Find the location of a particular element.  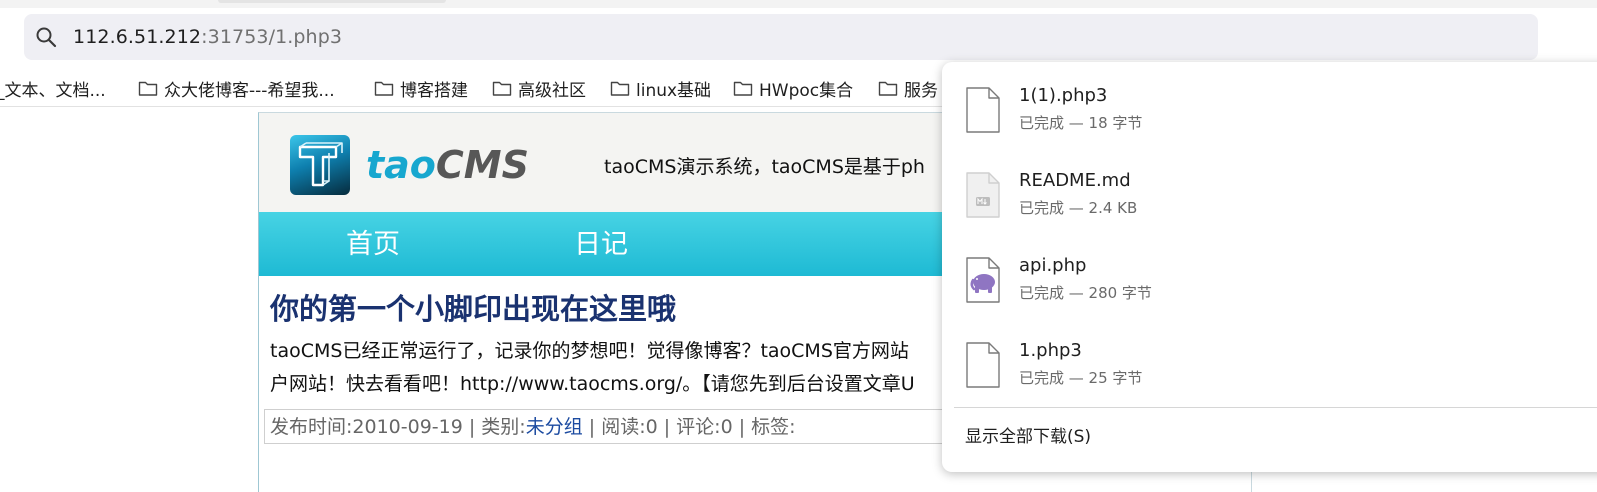

bookmark-folder-linux: linux基础 is located at coordinates (661, 88).